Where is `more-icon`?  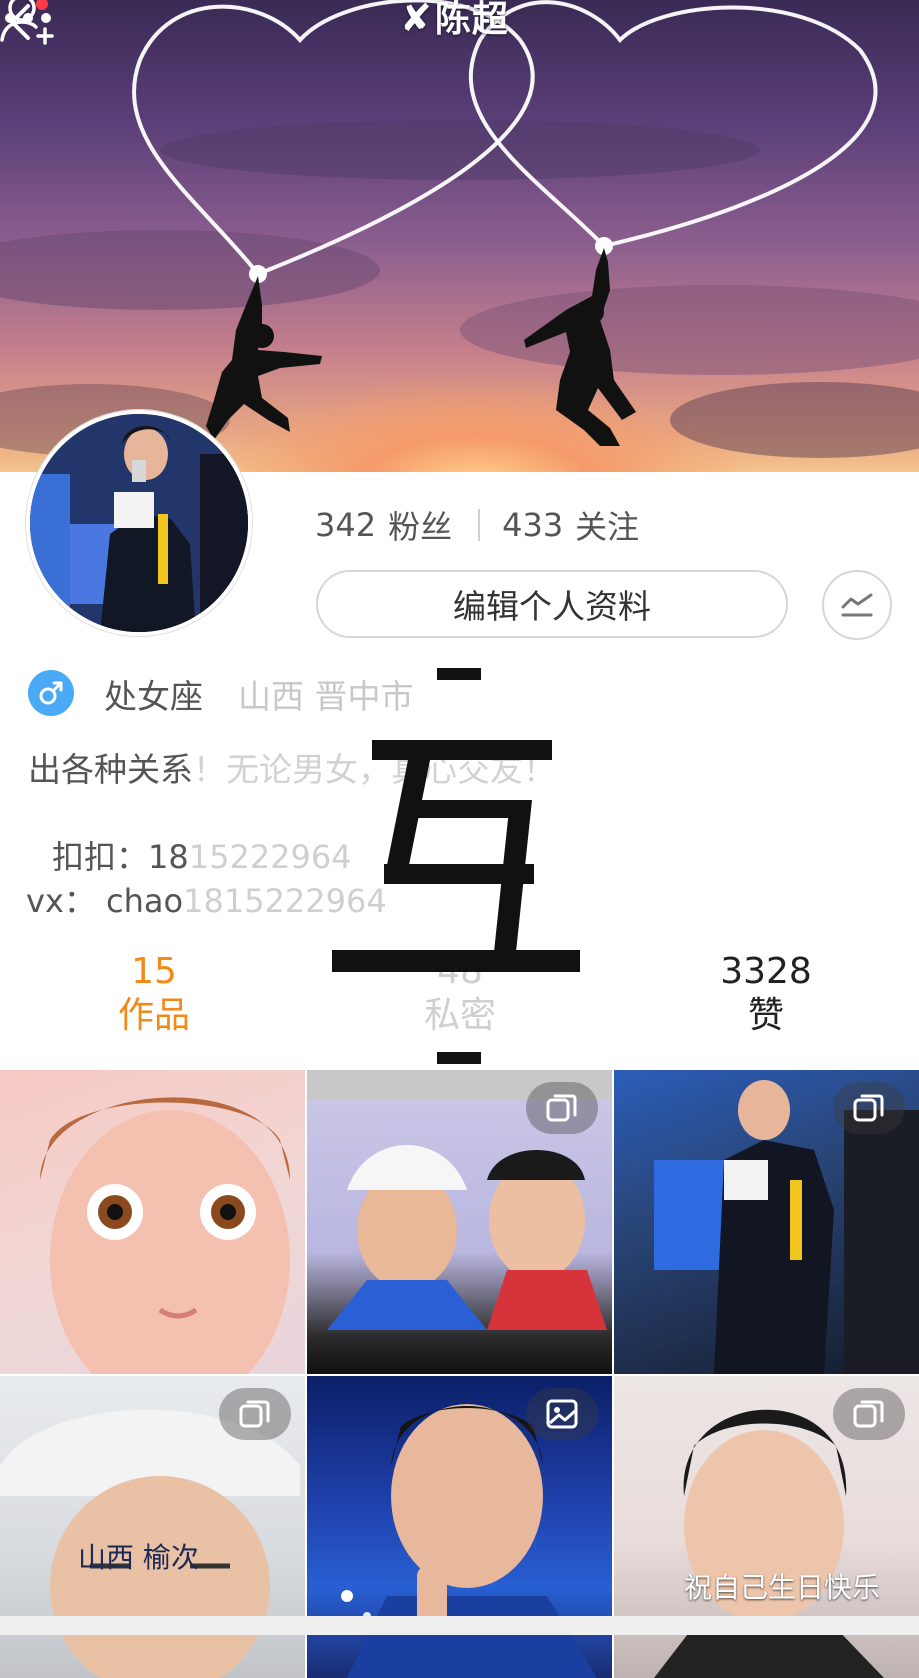
more-icon is located at coordinates (28, 15).